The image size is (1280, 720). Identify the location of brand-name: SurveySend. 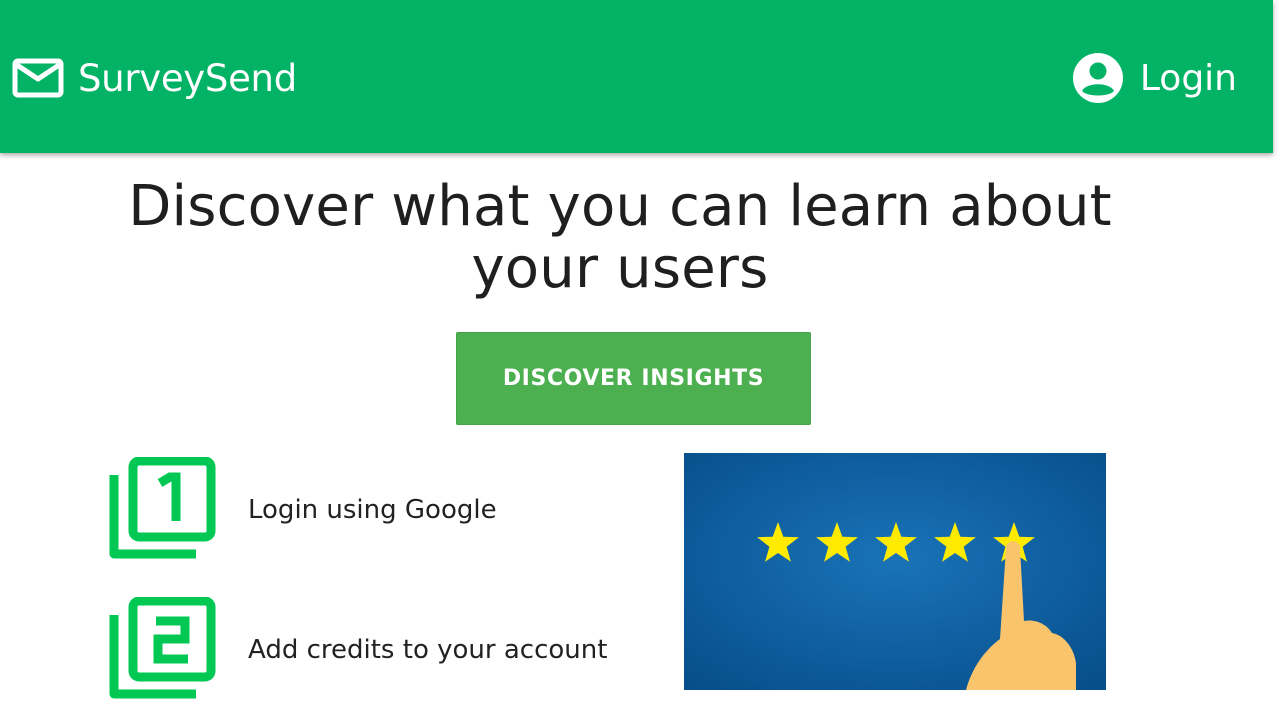
(187, 78).